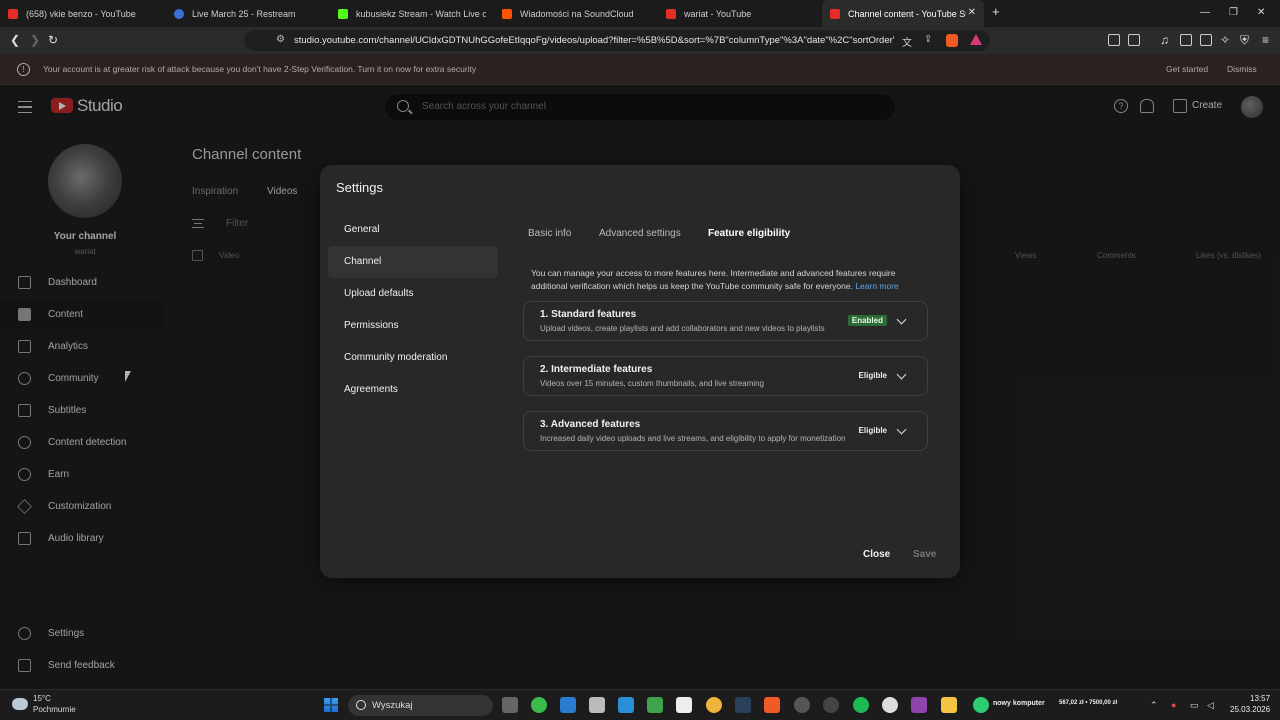 The image size is (1280, 720). What do you see at coordinates (413, 230) in the screenshot?
I see `settings-nav-general: General` at bounding box center [413, 230].